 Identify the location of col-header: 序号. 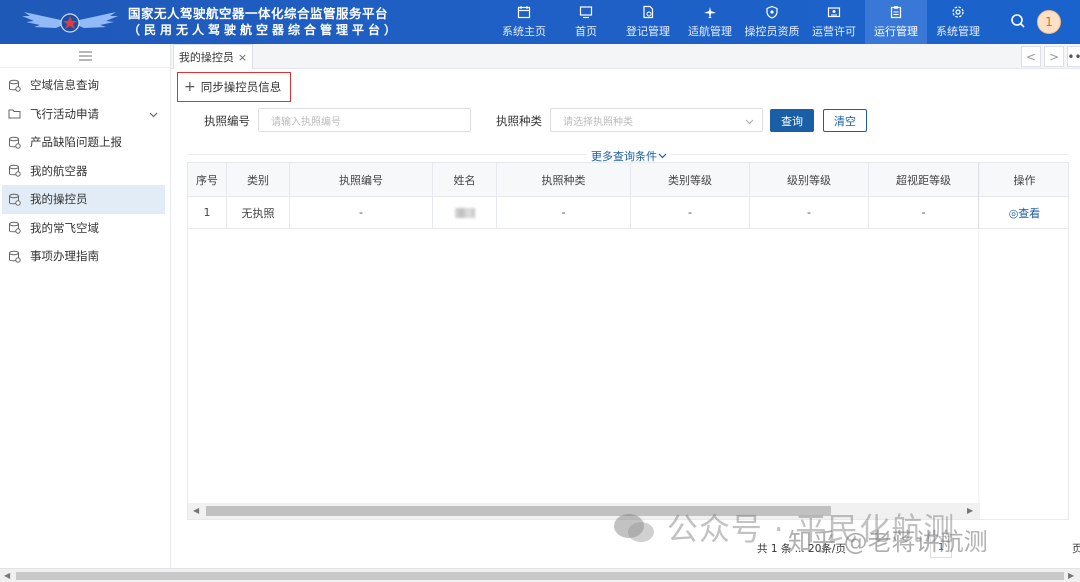
(207, 179).